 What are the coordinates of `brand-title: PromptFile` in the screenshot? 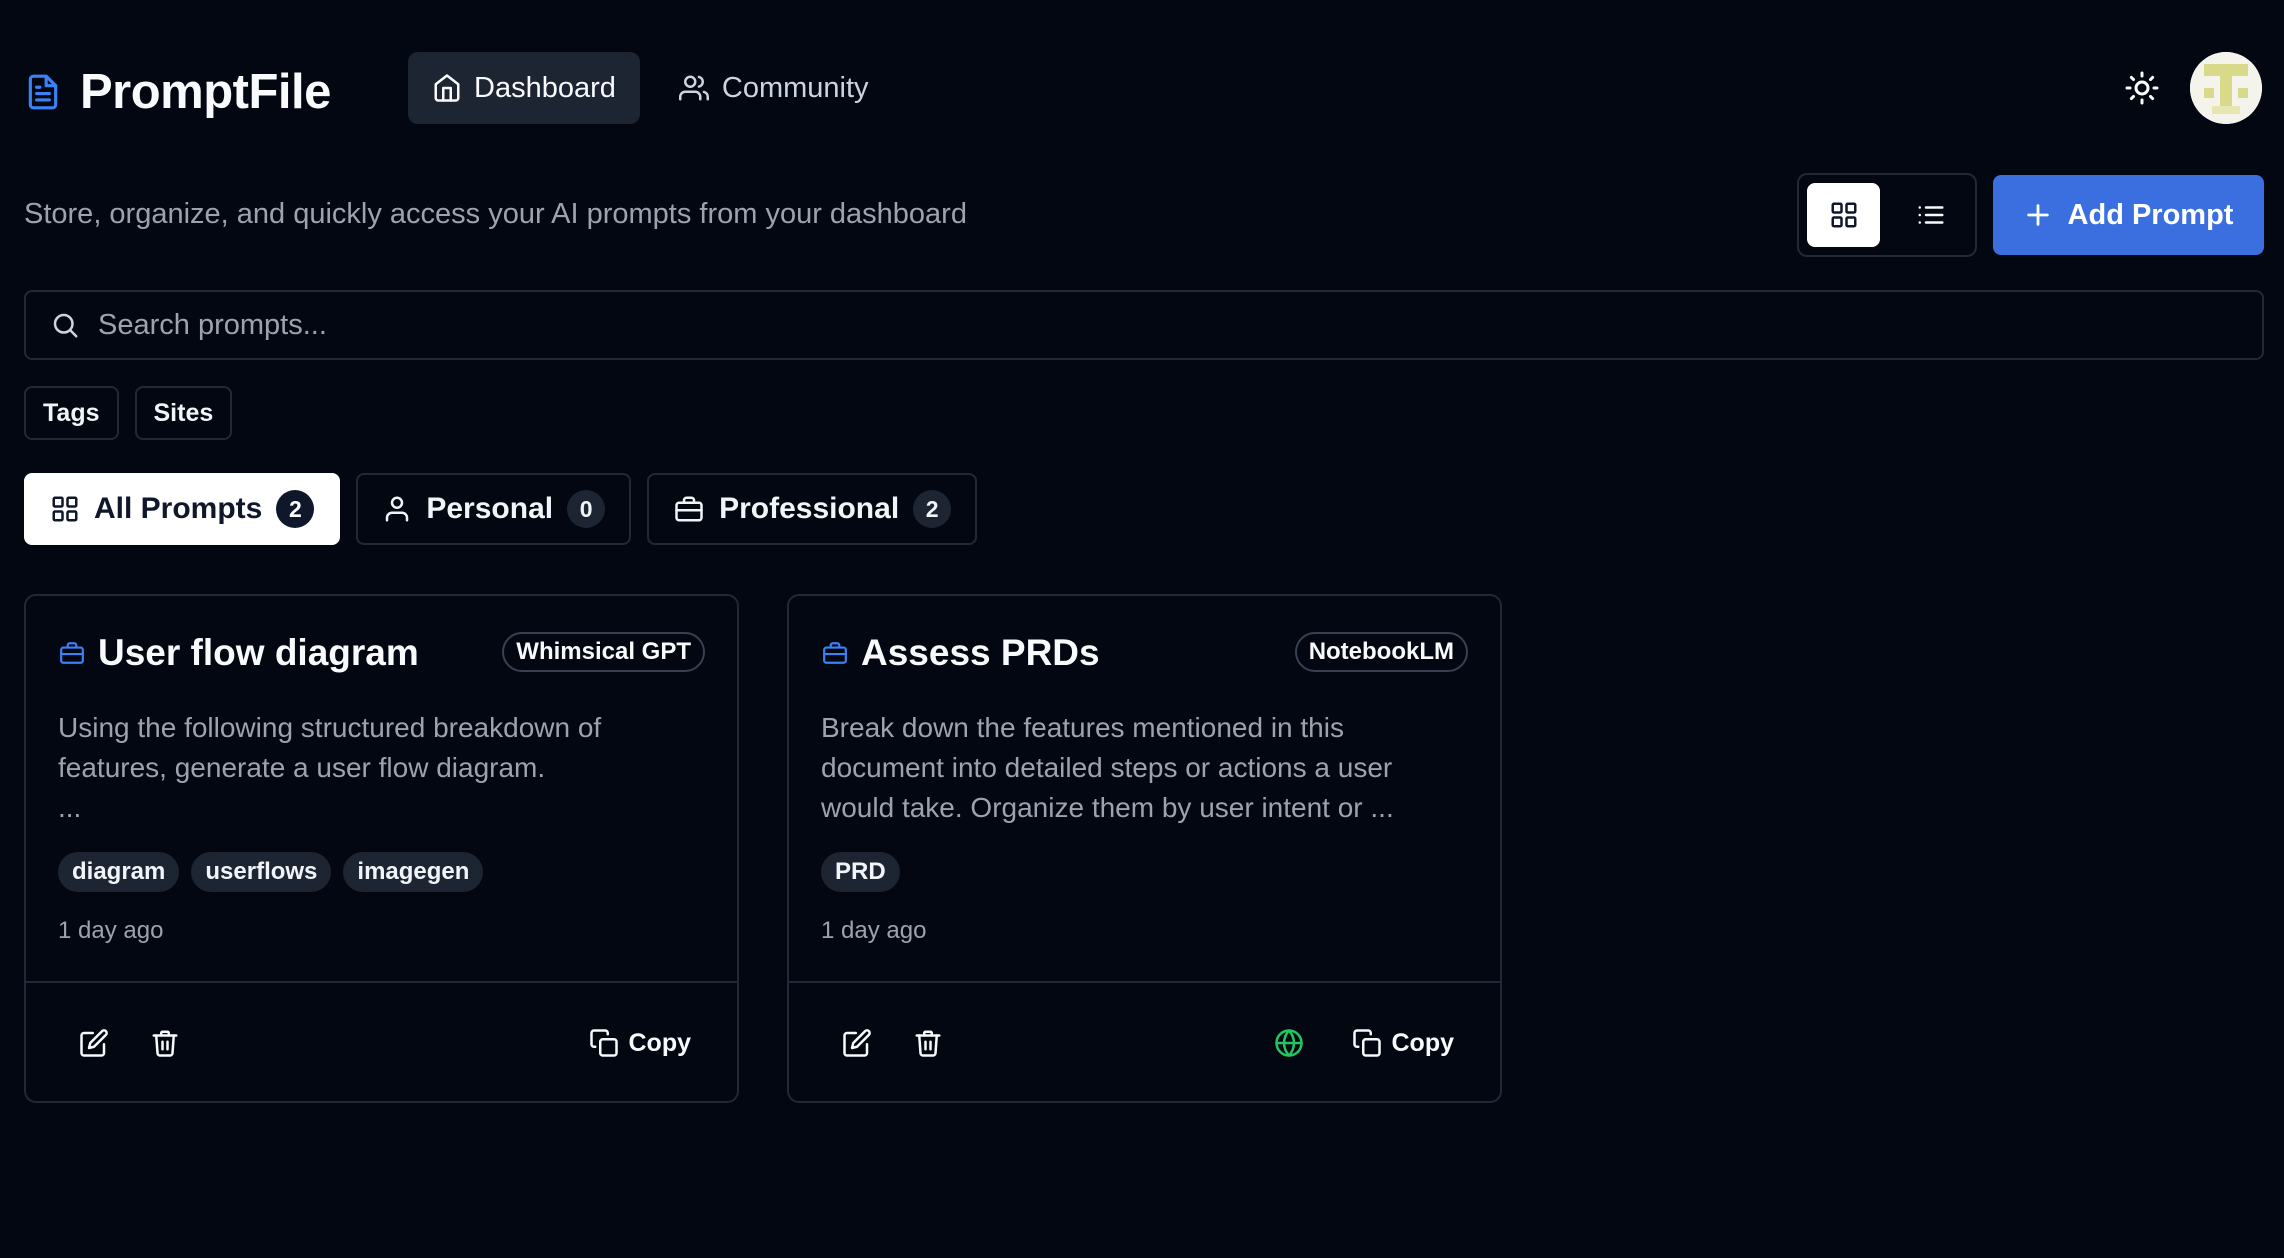 It's located at (205, 92).